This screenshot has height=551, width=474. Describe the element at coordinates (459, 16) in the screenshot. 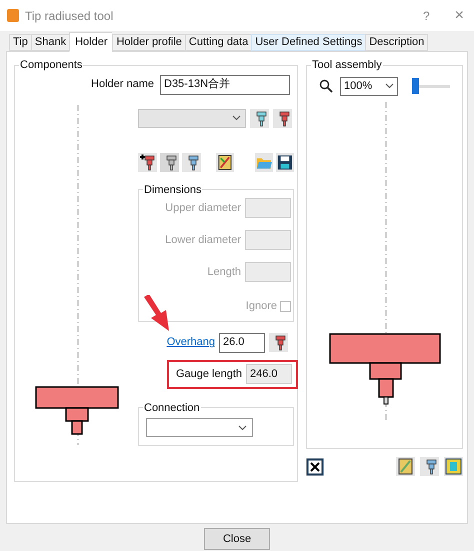

I see `close-button: ×` at that location.